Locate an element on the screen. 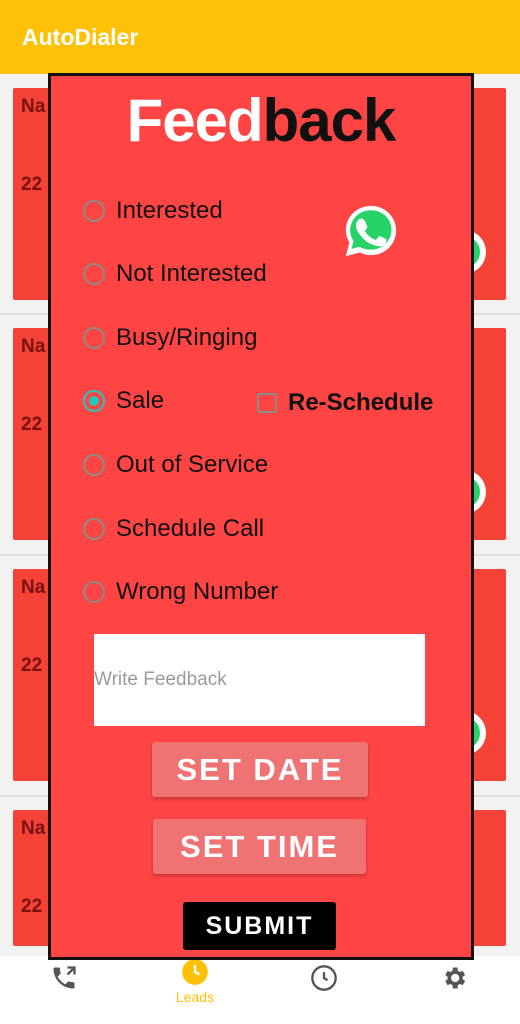 This screenshot has width=520, height=1024. history-icon is located at coordinates (324, 978).